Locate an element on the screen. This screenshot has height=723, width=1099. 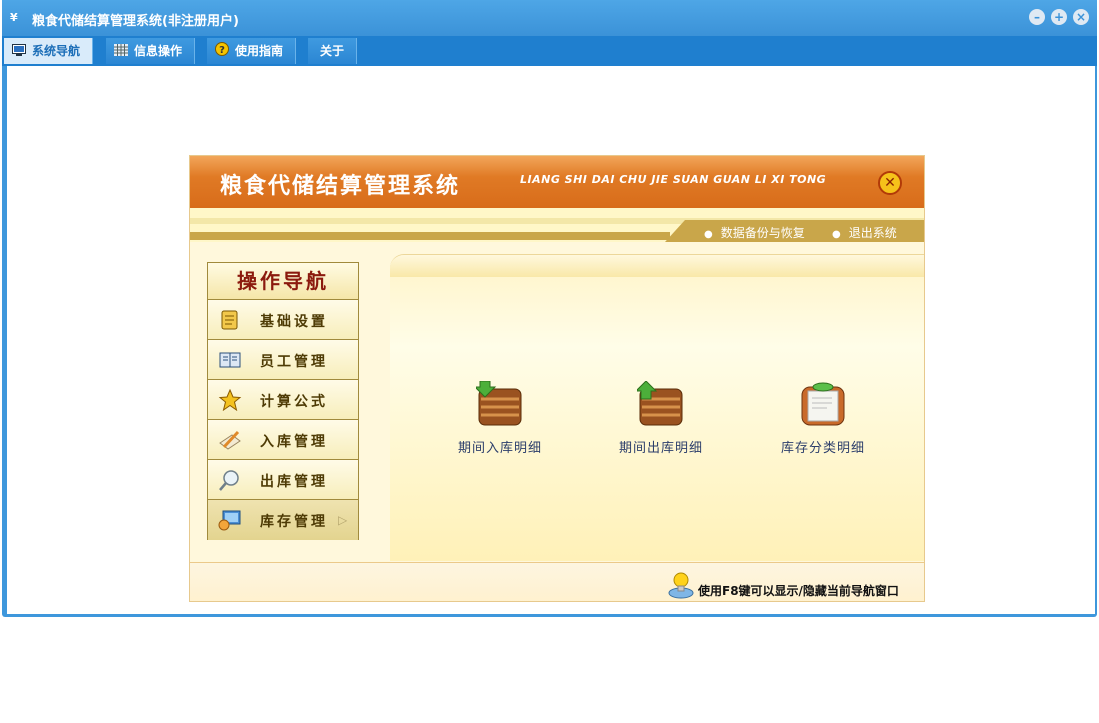
tab-label: 关于 is located at coordinates (332, 51).